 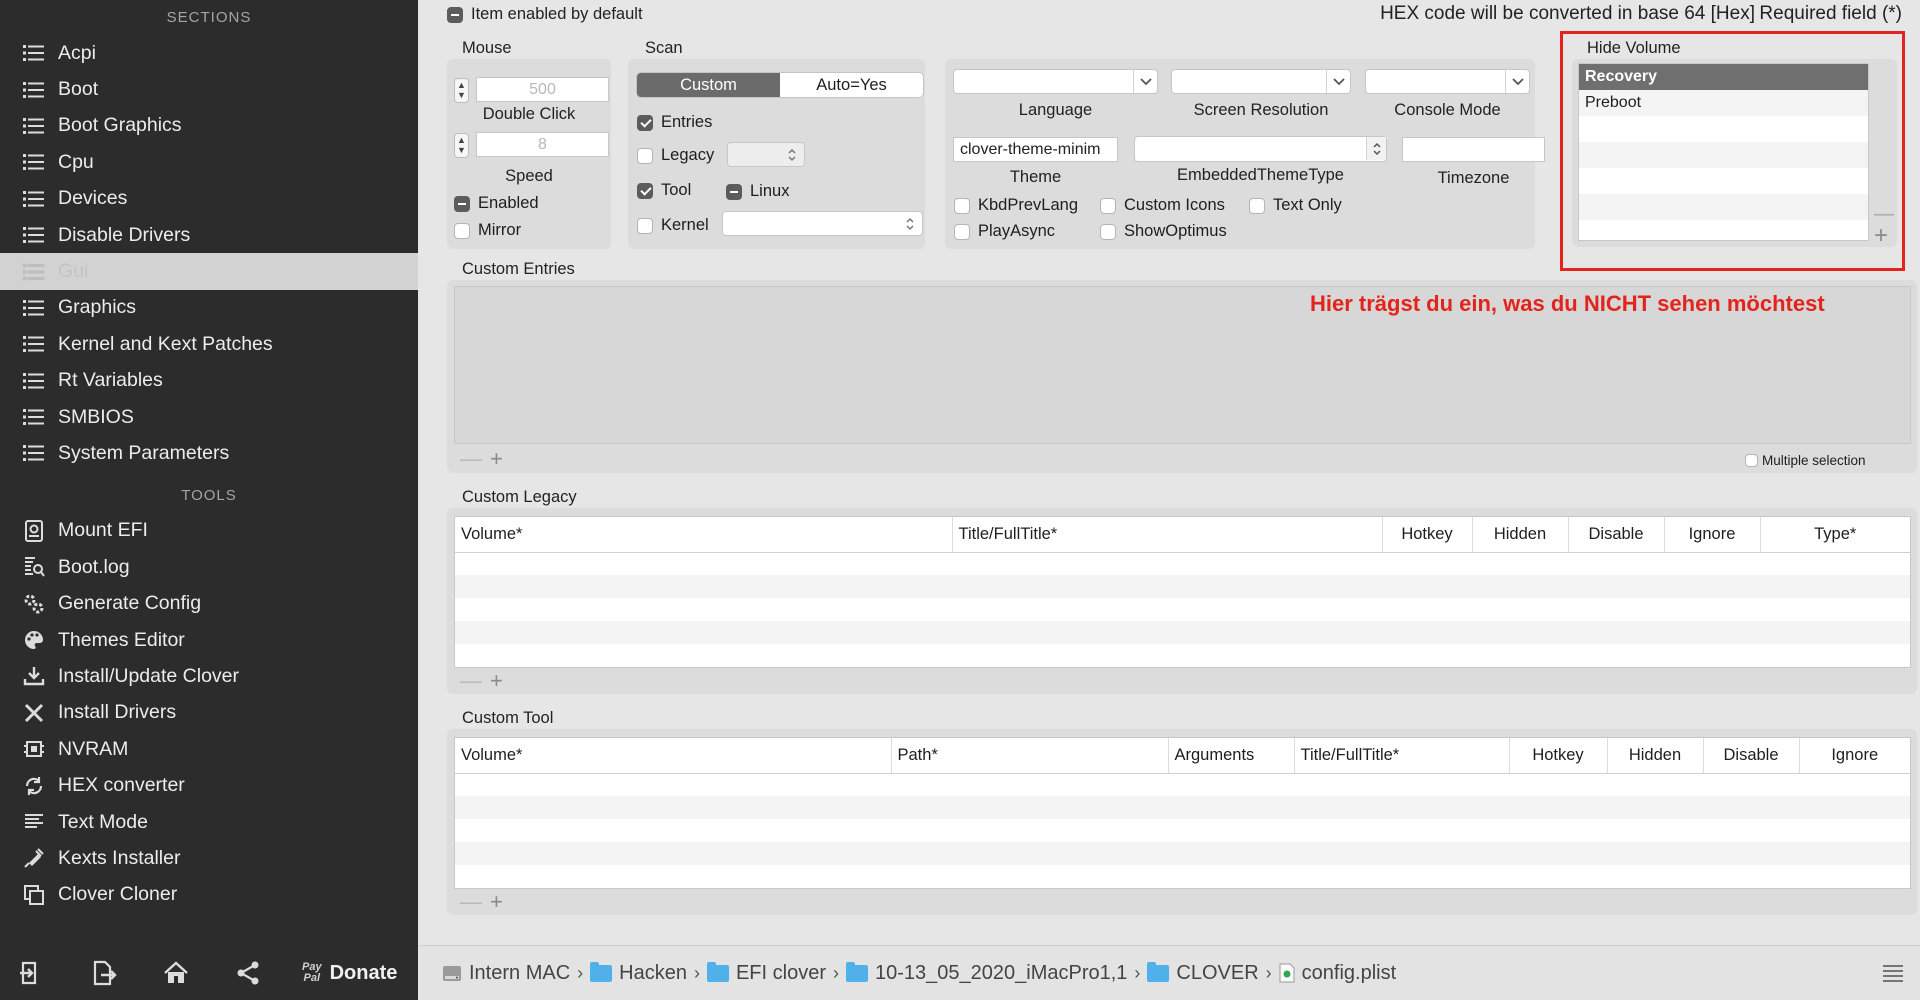 What do you see at coordinates (176, 973) in the screenshot?
I see `home-icon` at bounding box center [176, 973].